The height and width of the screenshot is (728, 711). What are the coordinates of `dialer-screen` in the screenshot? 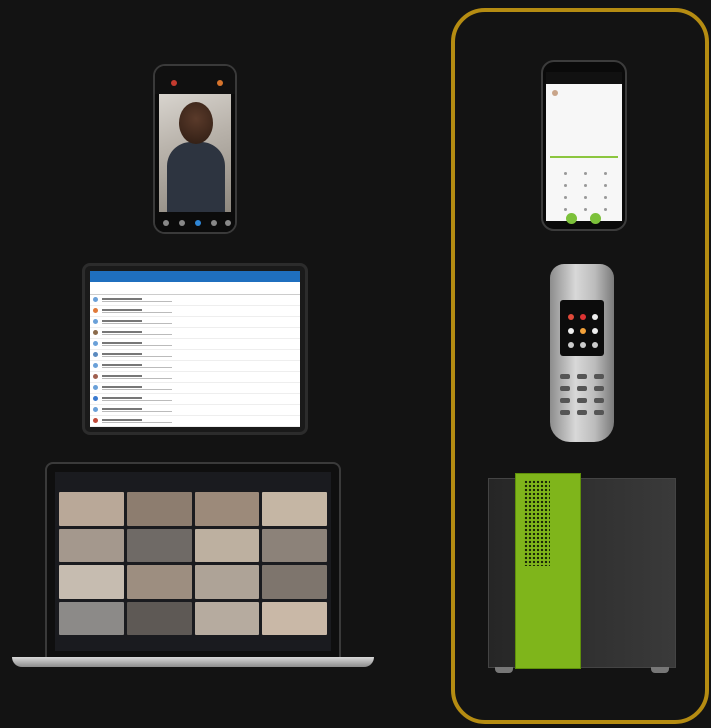 It's located at (584, 148).